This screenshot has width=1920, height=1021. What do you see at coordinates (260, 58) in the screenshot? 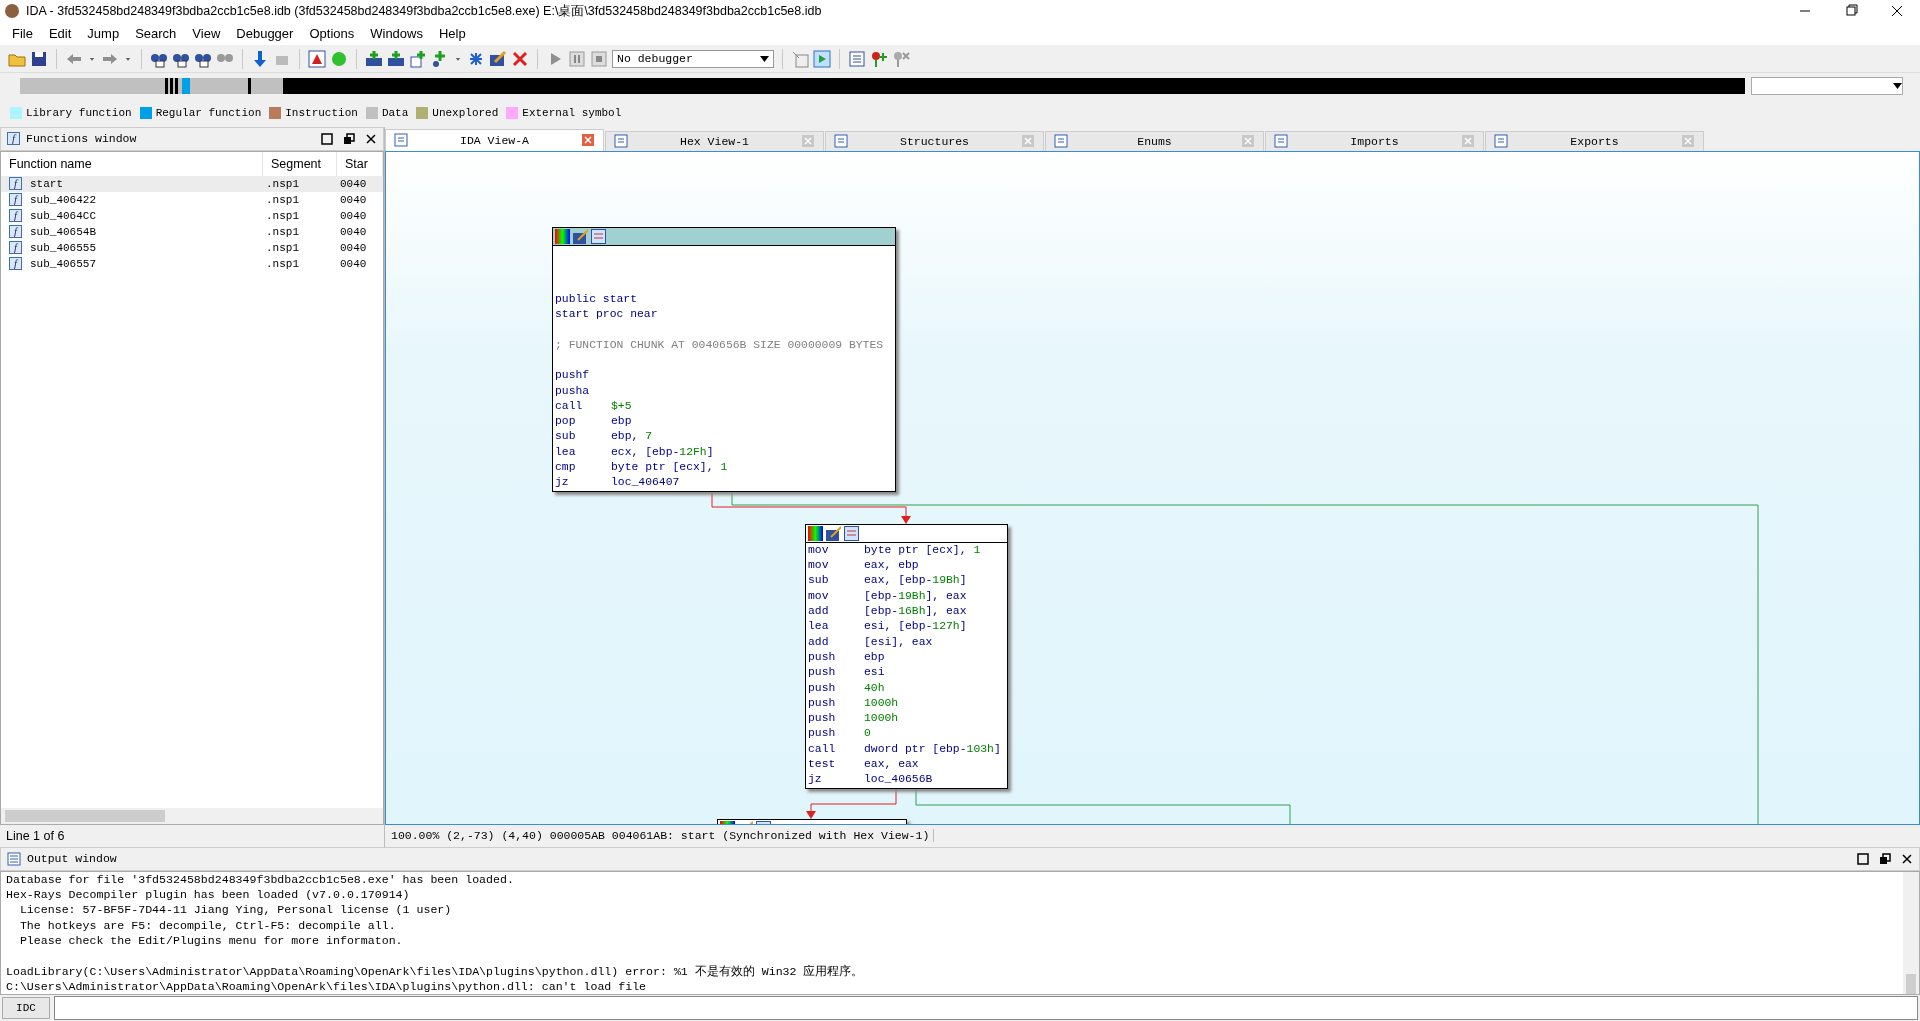
I see `down-arrow-icon` at bounding box center [260, 58].